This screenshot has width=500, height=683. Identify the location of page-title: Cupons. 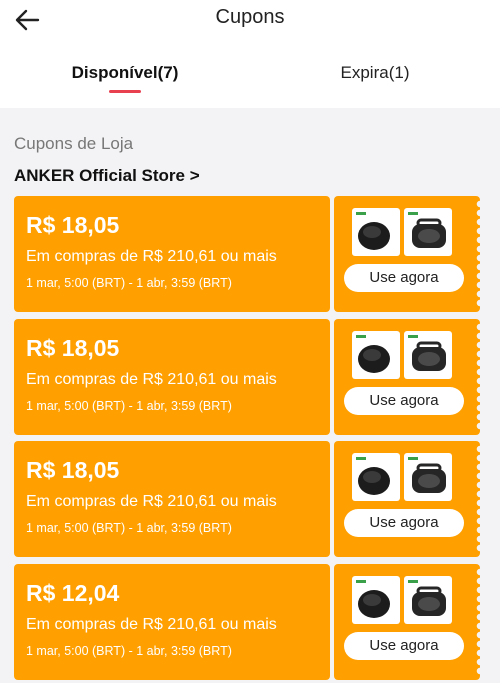
(250, 17).